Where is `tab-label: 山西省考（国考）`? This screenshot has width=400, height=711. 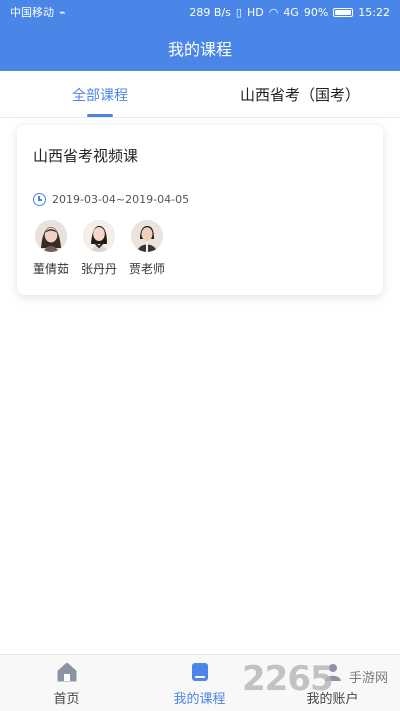 tab-label: 山西省考（国考） is located at coordinates (299, 95).